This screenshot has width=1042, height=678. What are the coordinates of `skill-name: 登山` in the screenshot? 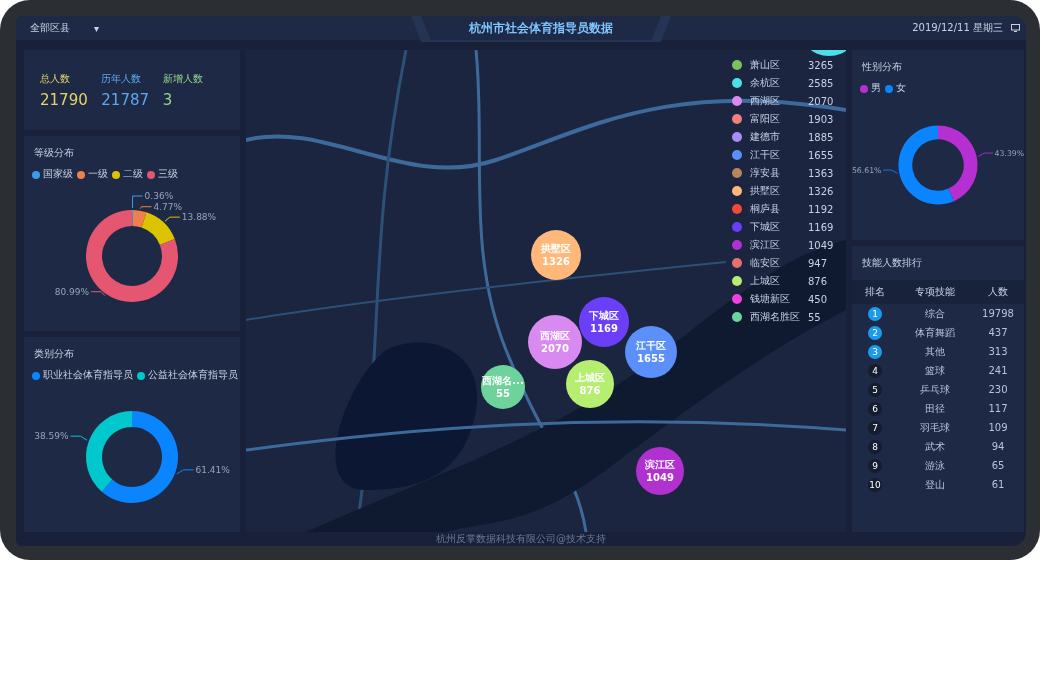 It's located at (935, 484).